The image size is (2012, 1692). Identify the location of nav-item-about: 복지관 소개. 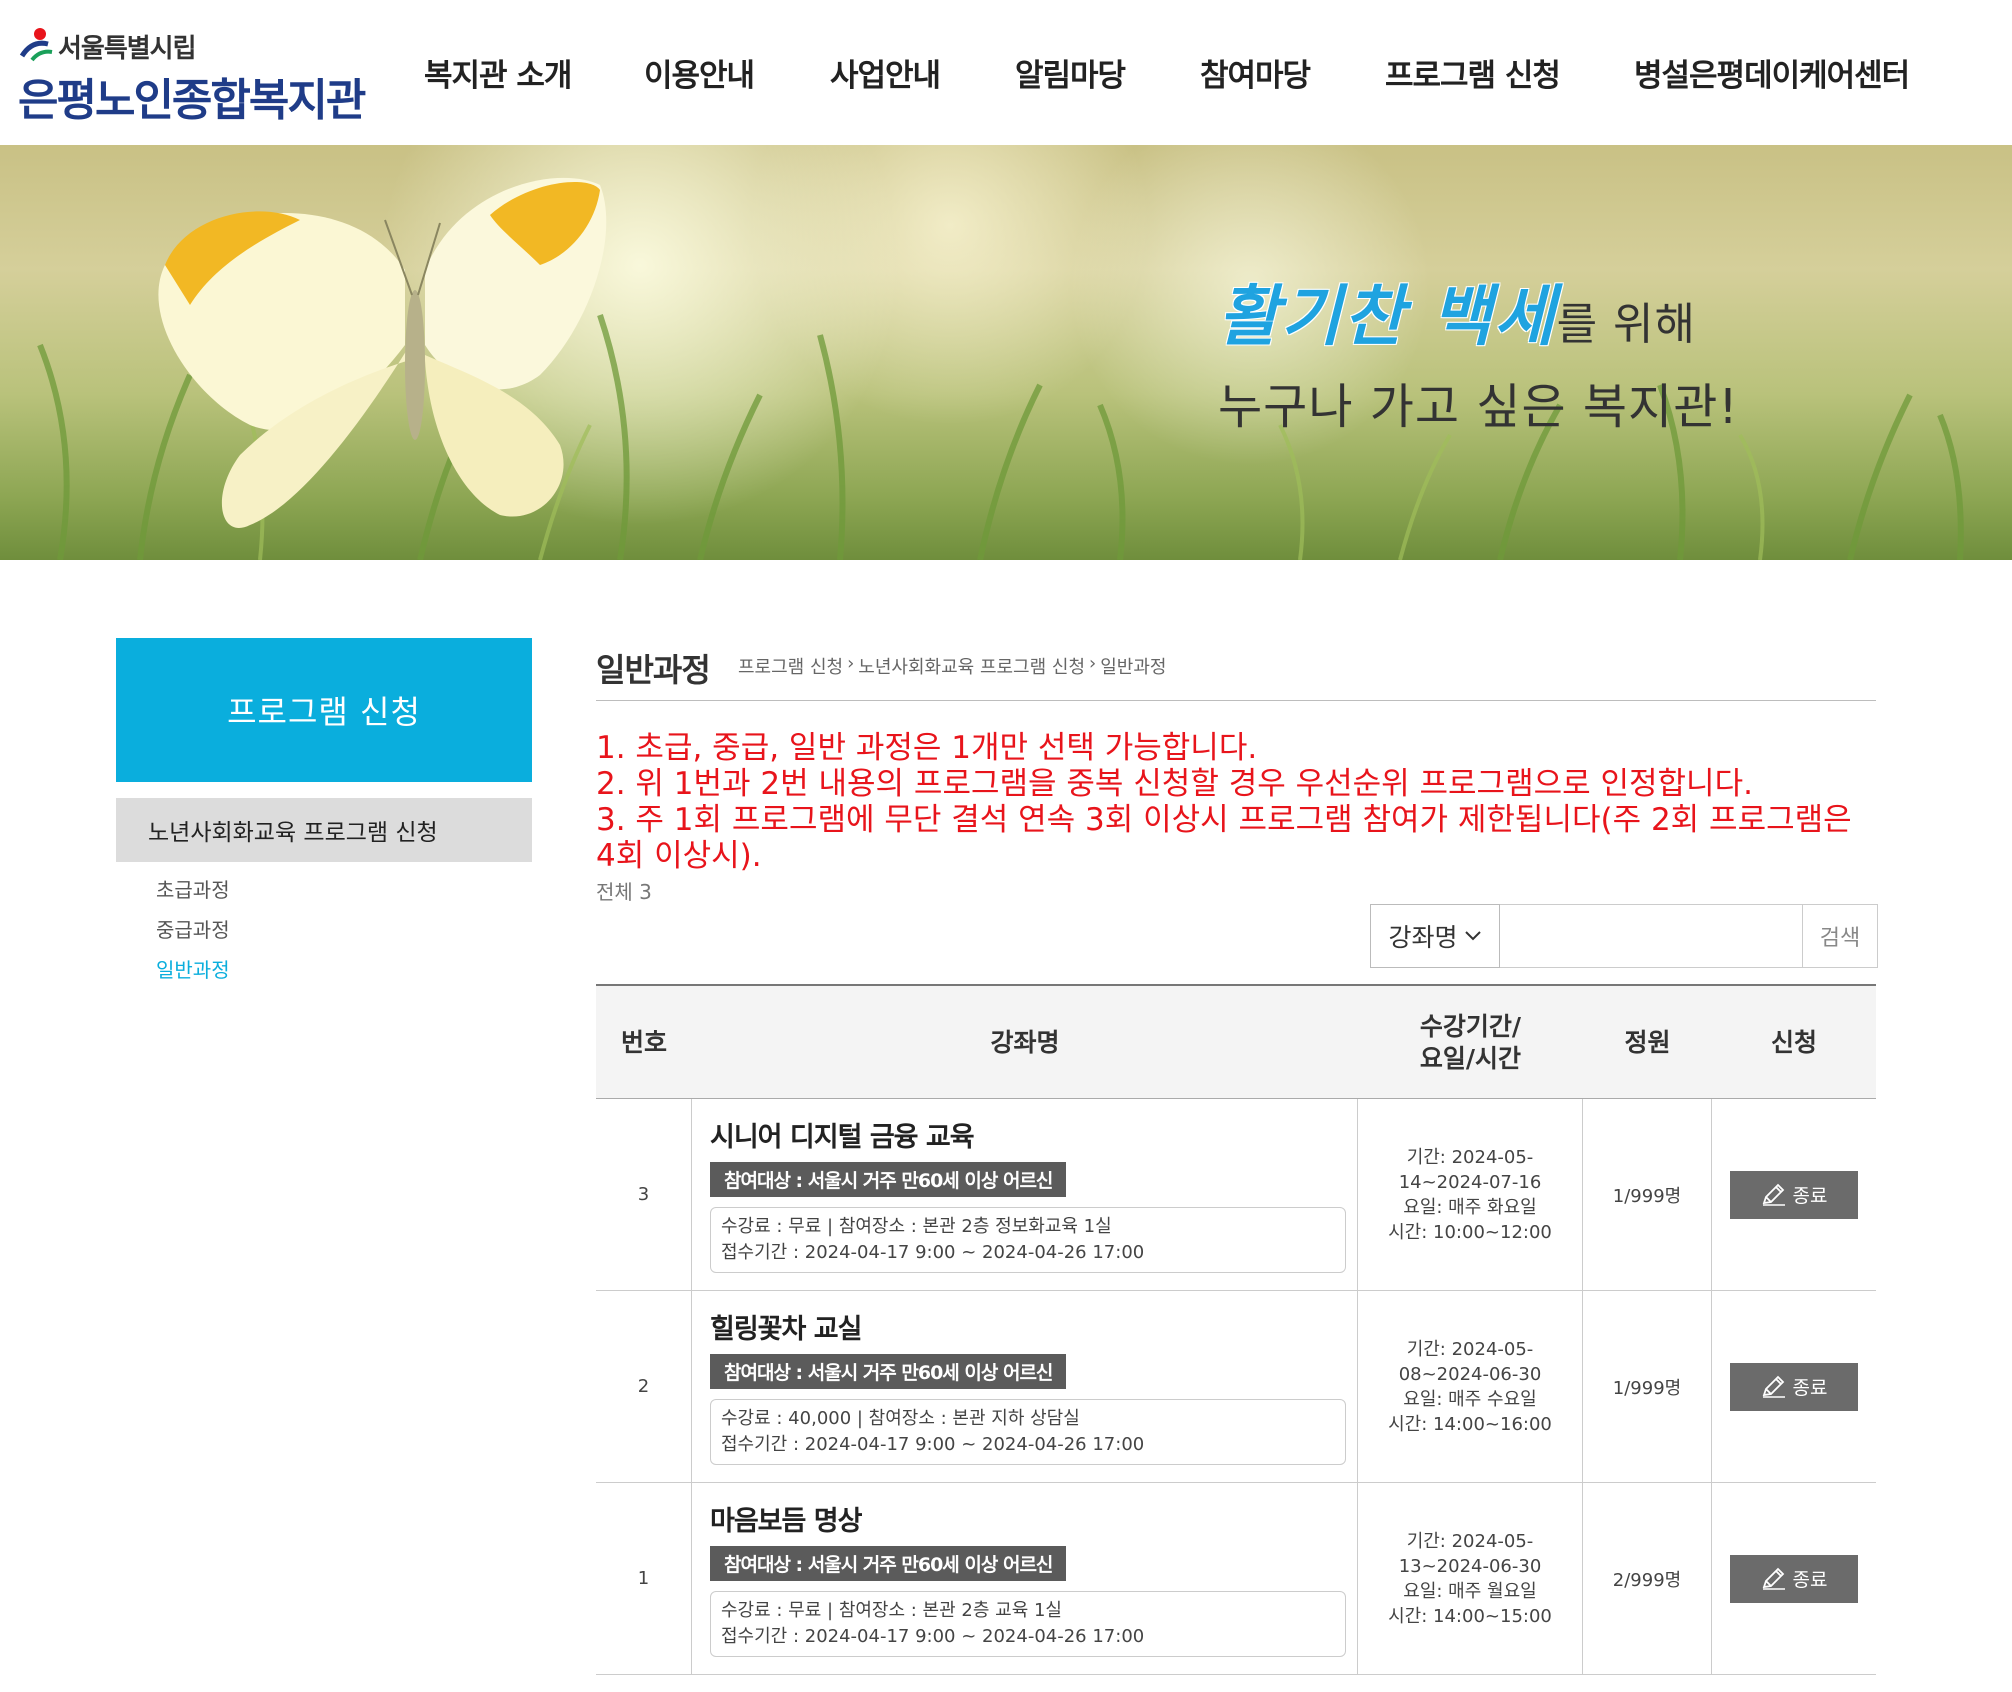
(498, 72).